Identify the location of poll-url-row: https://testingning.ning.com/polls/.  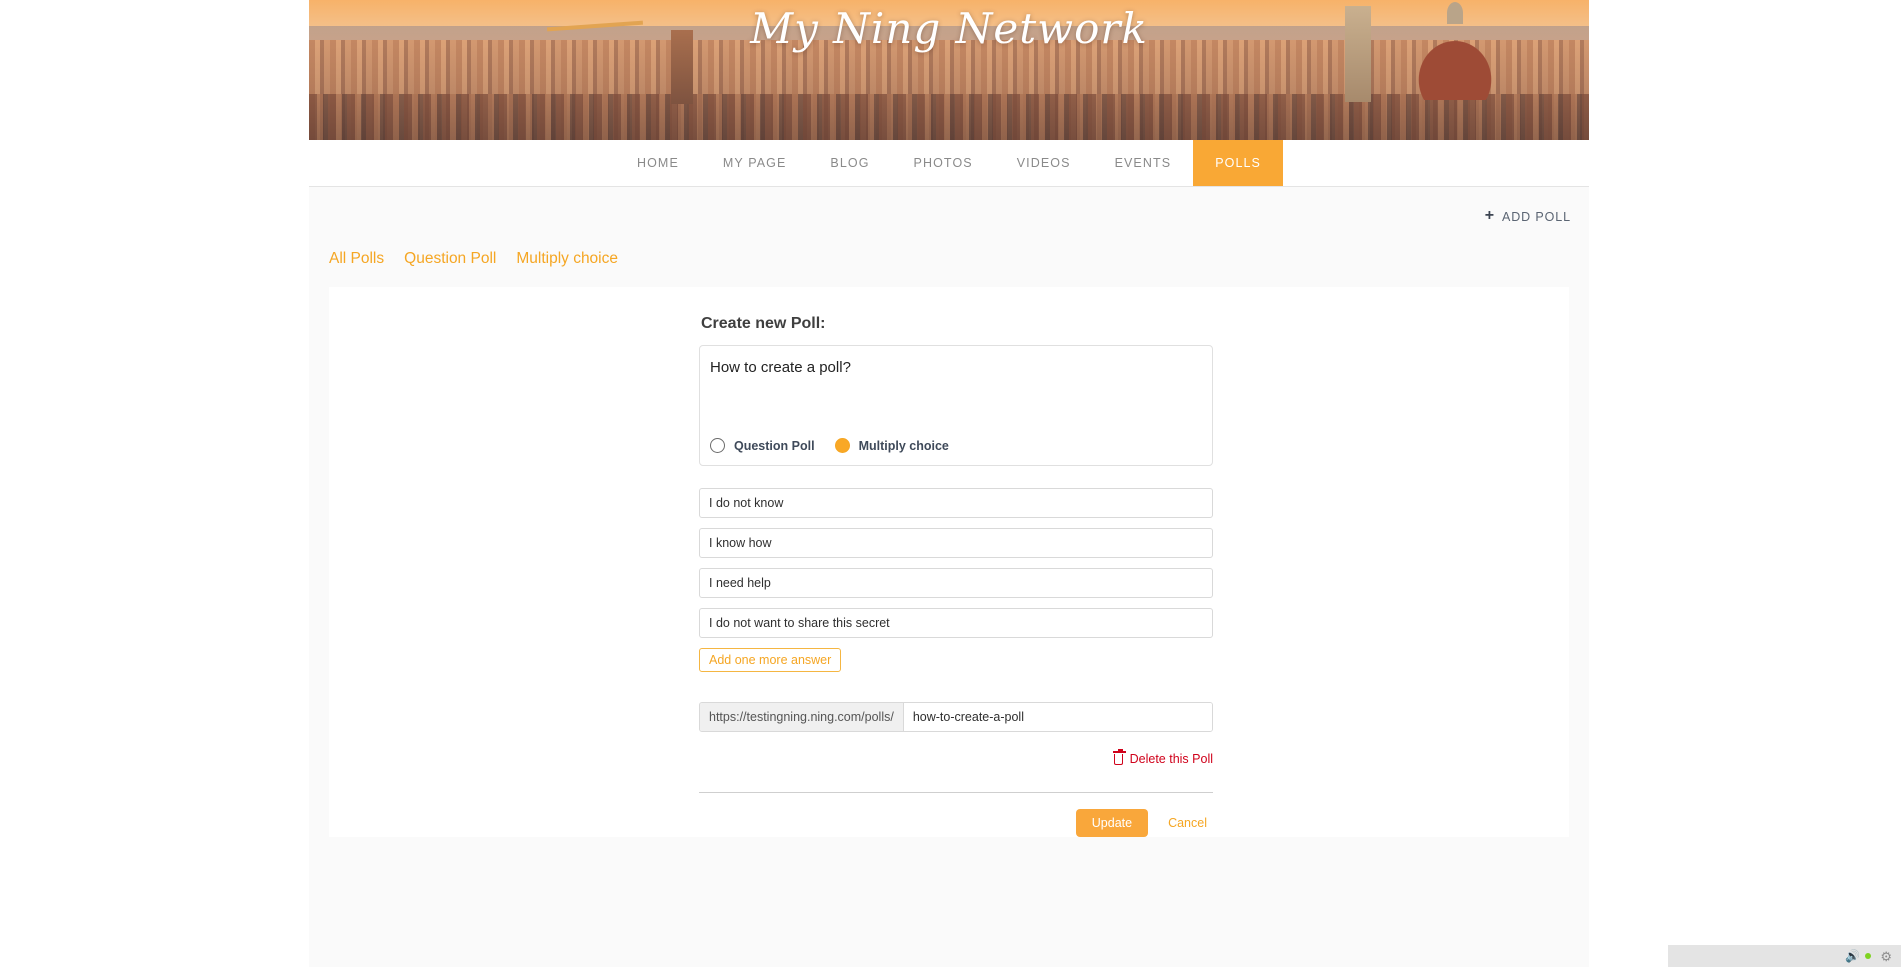
(956, 717).